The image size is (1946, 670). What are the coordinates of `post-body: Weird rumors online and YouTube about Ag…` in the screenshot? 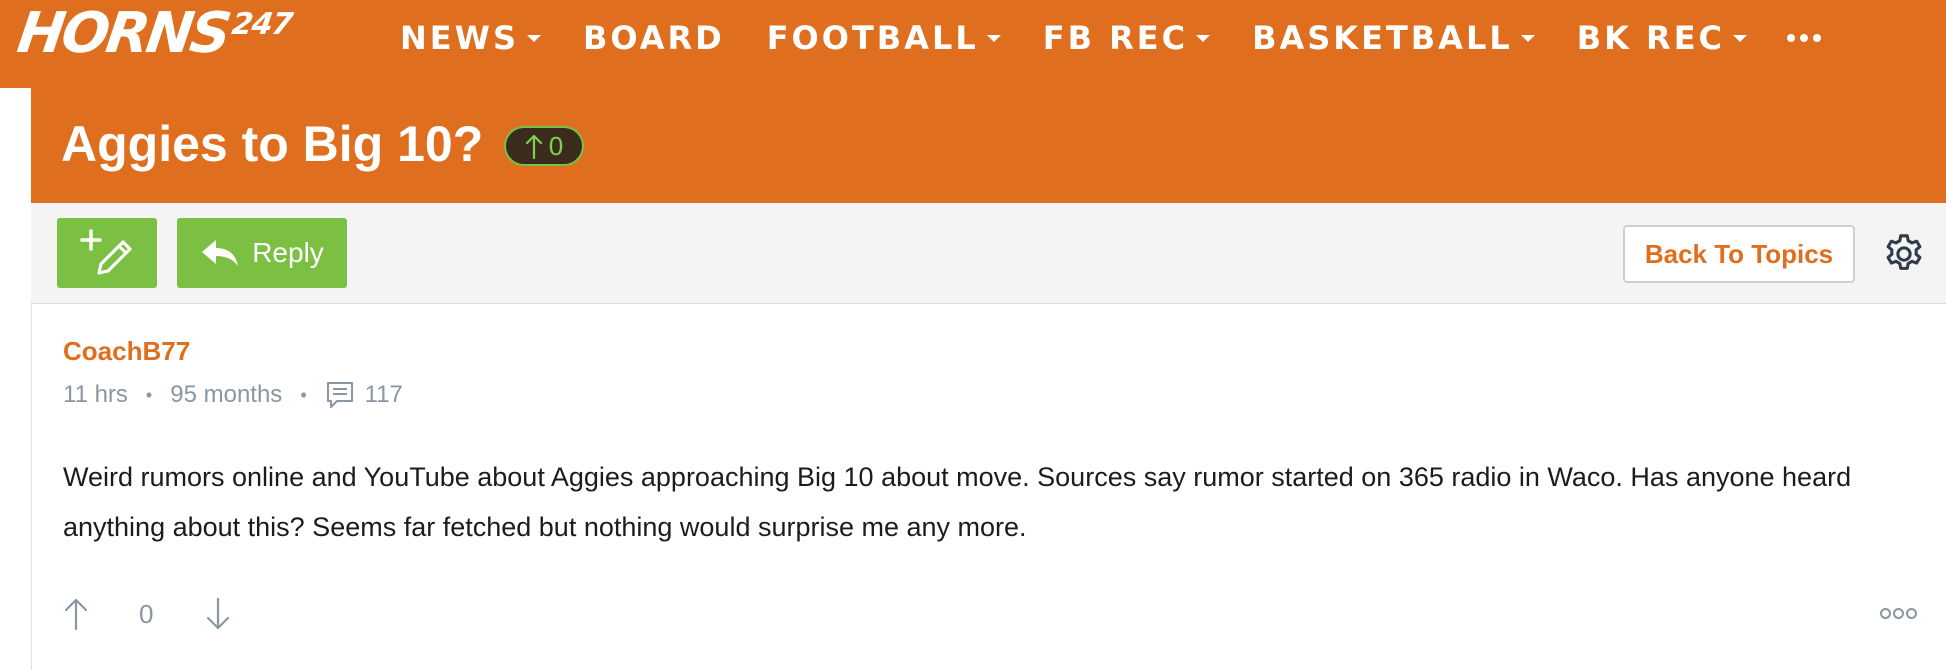 It's located at (957, 502).